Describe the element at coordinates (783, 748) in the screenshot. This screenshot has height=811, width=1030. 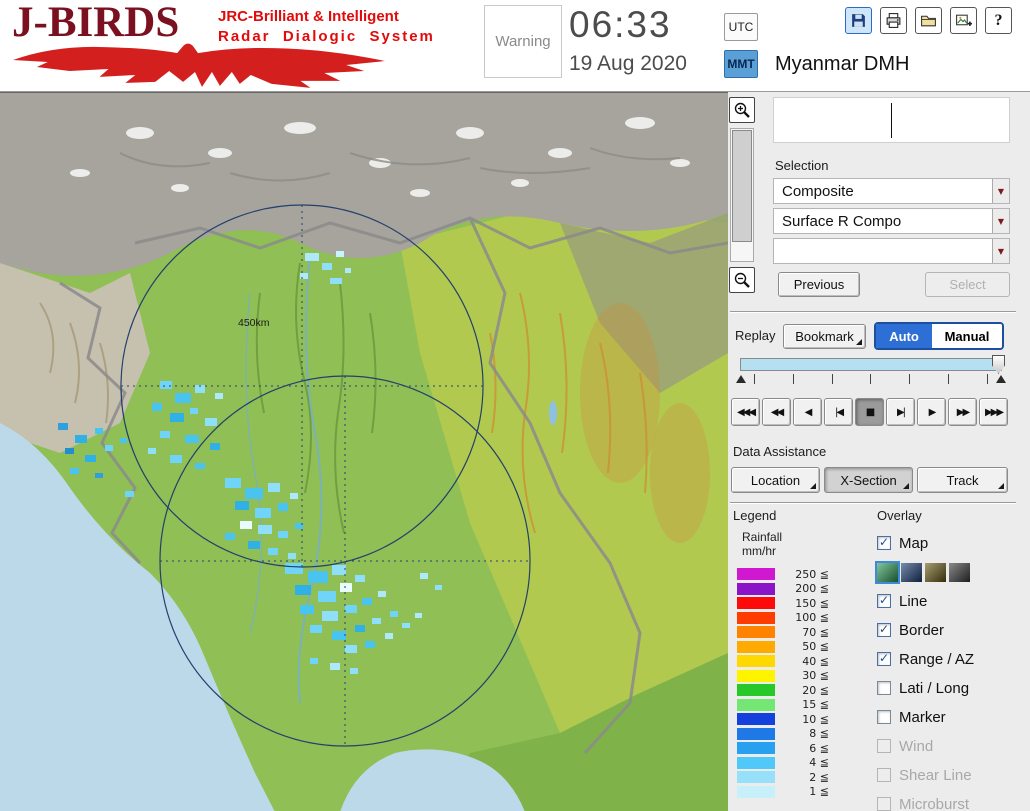
I see `legend-entry: 6 ≦` at that location.